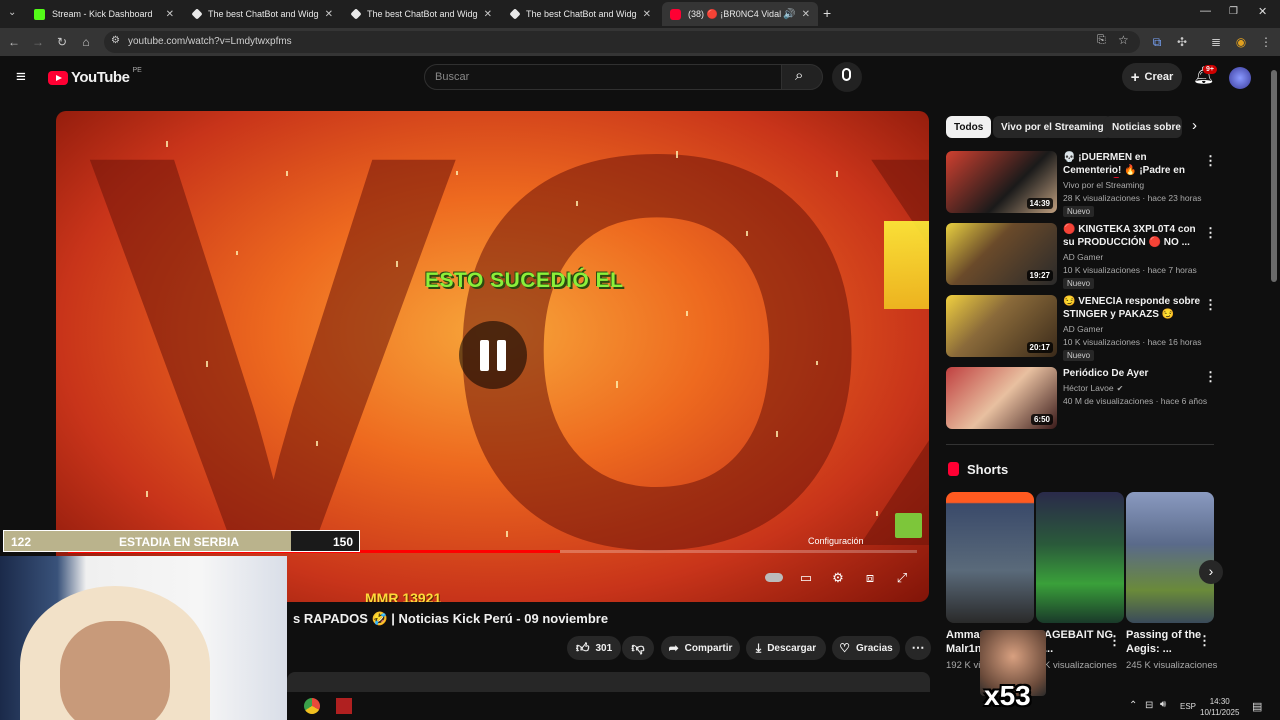 The height and width of the screenshot is (720, 1280). Describe the element at coordinates (86, 42) in the screenshot. I see `home-icon: ⌂` at that location.